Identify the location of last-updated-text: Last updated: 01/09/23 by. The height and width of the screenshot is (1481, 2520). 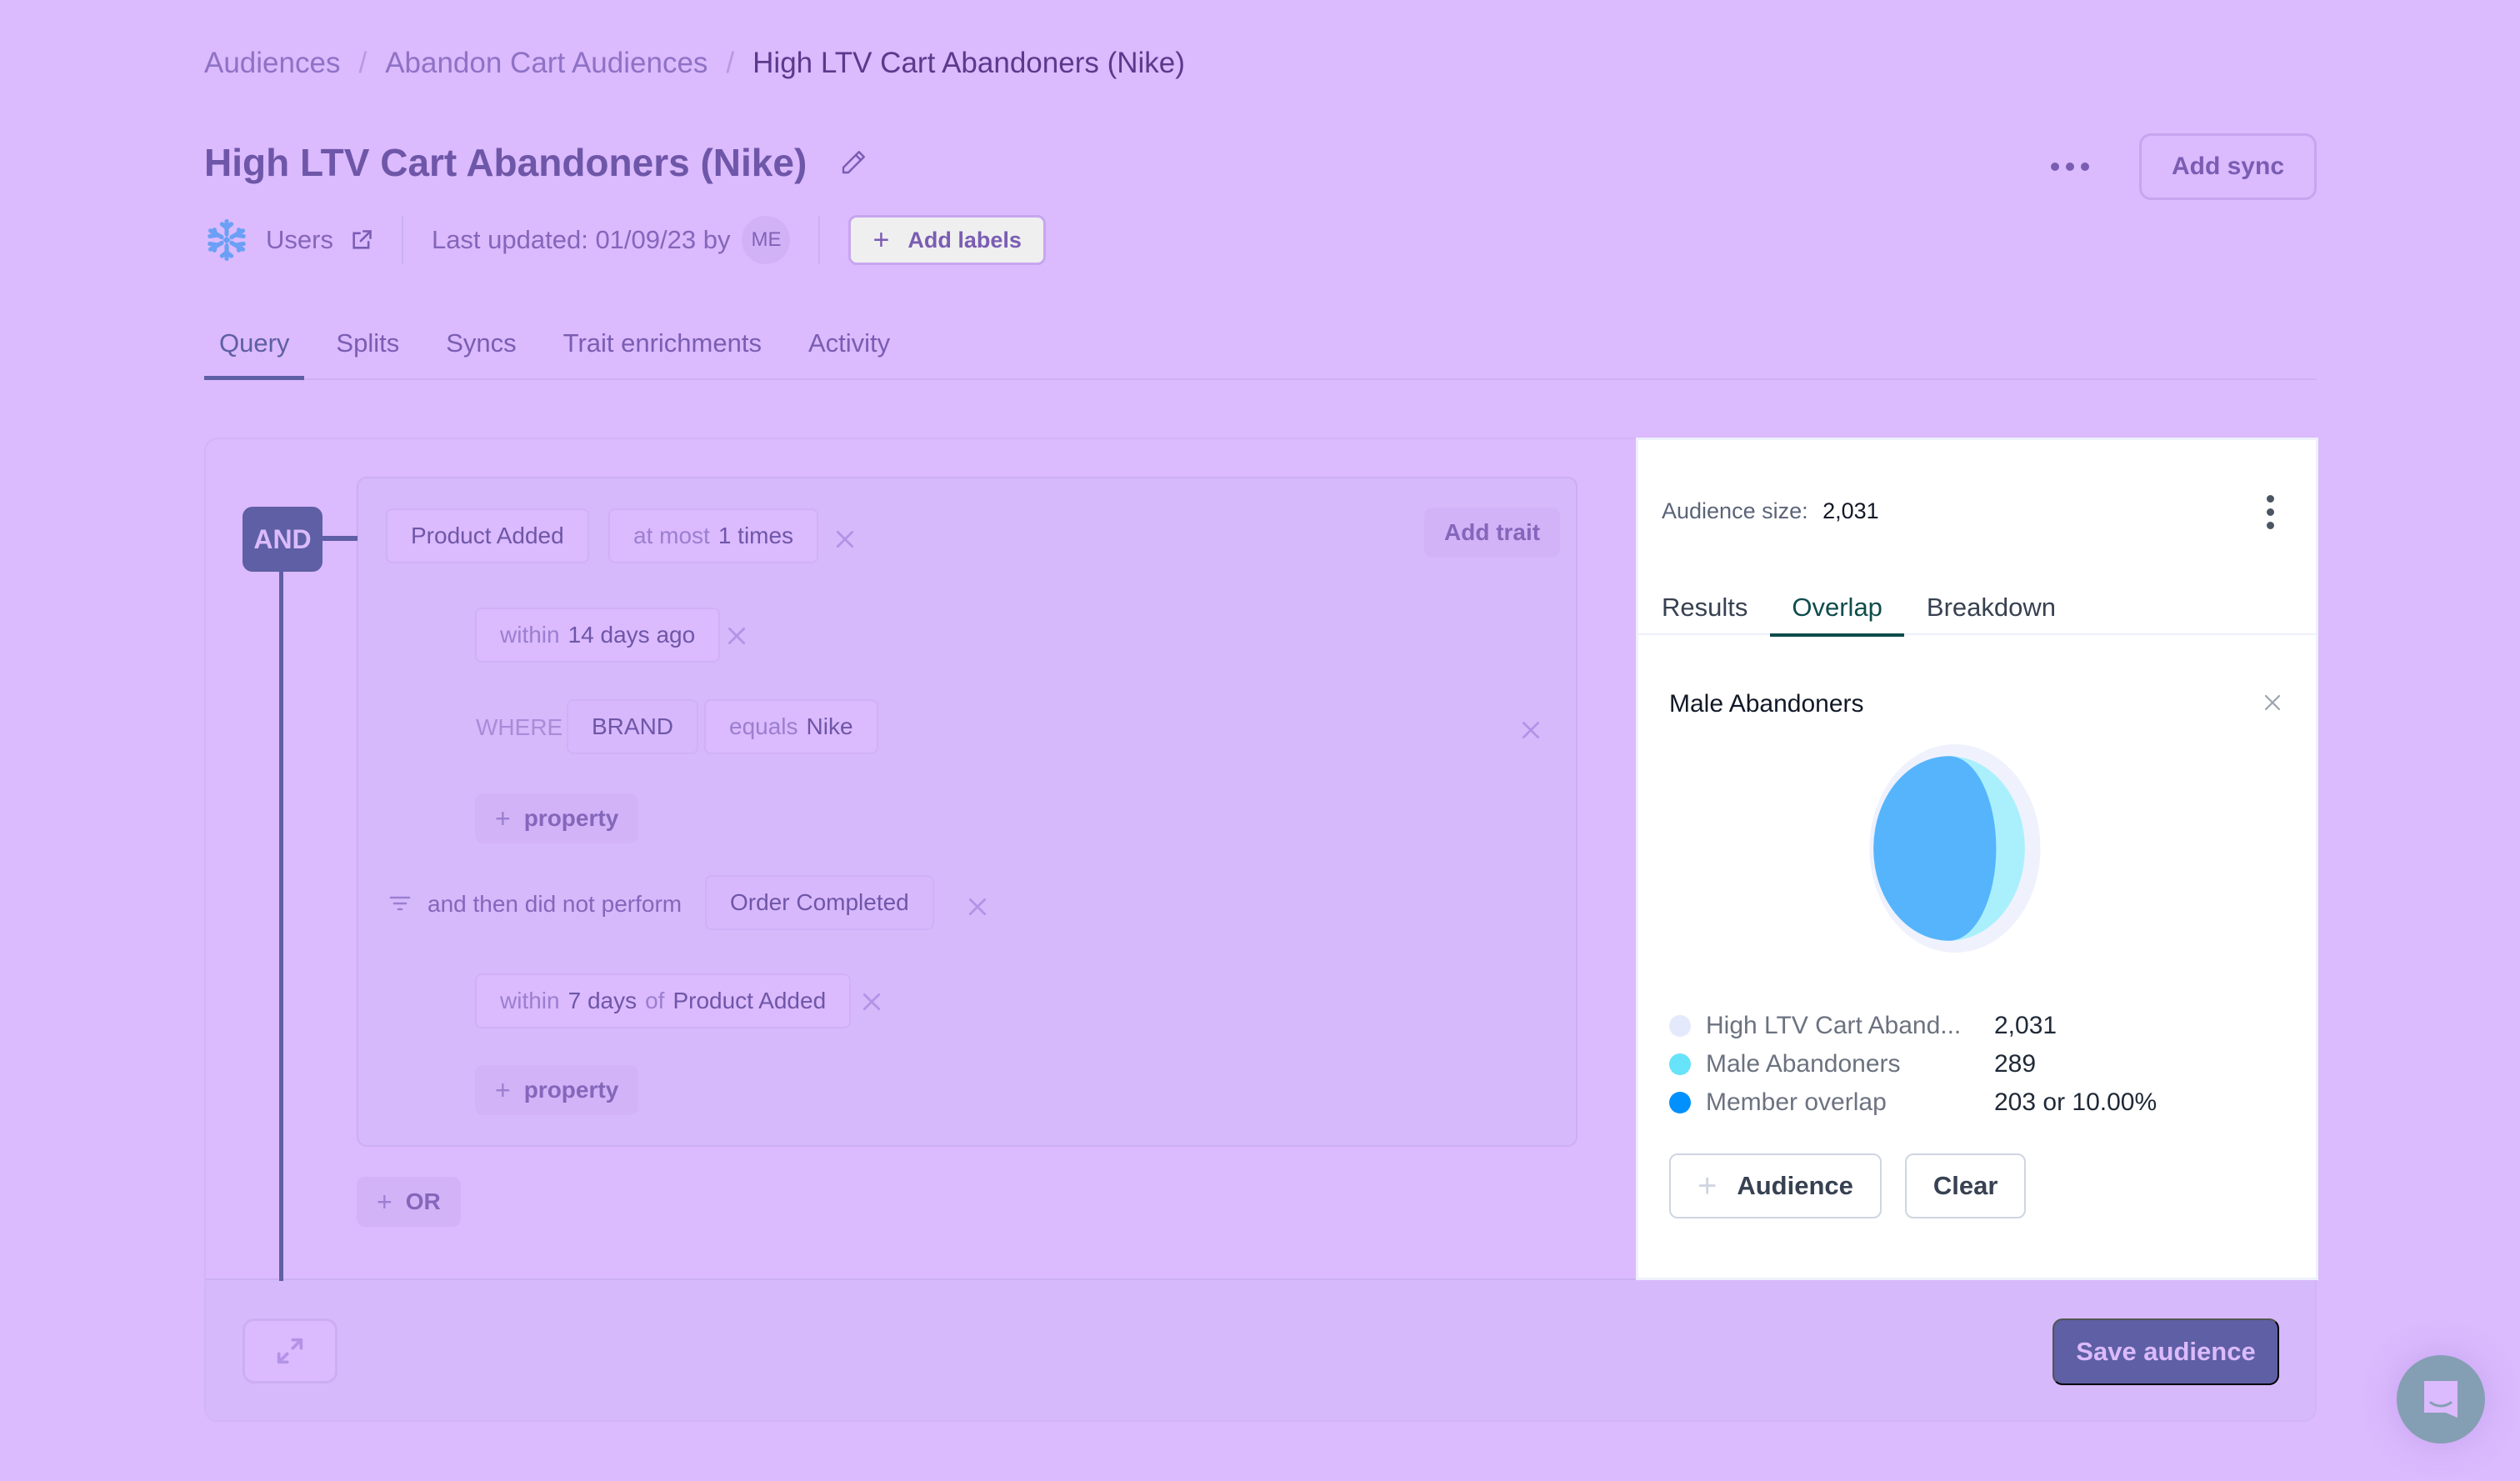
(581, 240).